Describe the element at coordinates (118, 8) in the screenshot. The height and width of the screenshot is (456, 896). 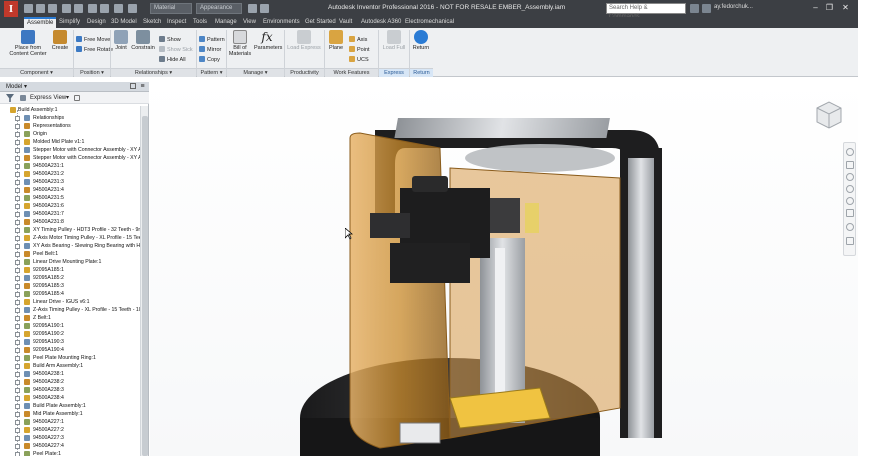
I see `select-icon` at that location.